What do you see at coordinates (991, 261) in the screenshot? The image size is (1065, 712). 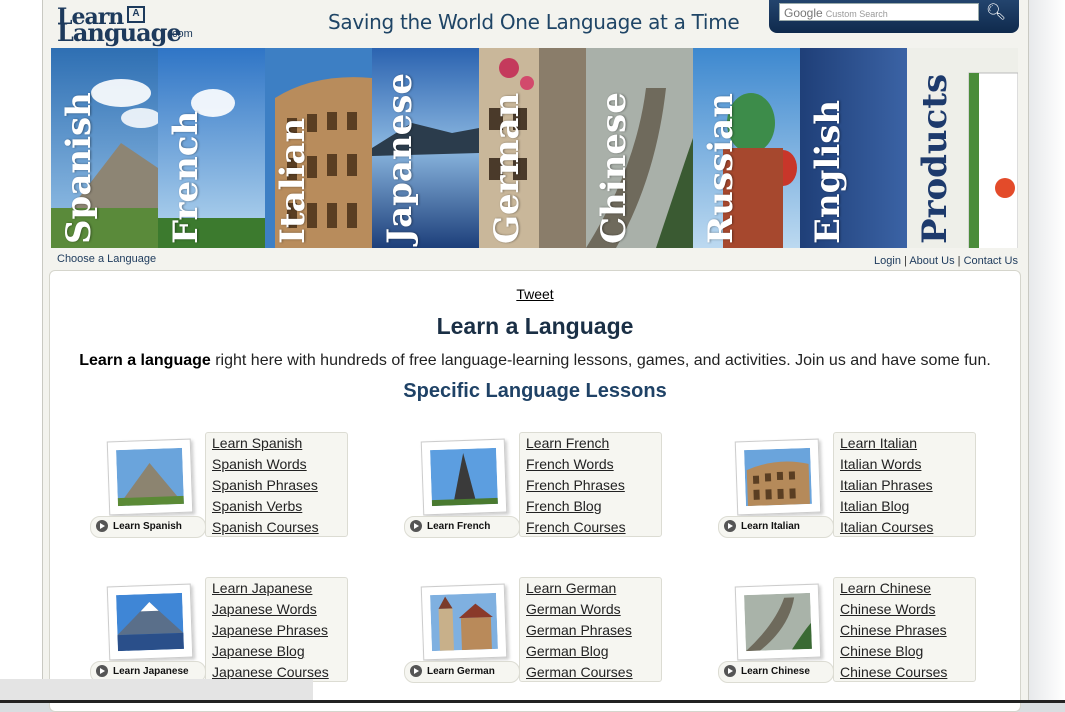 I see `contact-us-link: Contact Us` at bounding box center [991, 261].